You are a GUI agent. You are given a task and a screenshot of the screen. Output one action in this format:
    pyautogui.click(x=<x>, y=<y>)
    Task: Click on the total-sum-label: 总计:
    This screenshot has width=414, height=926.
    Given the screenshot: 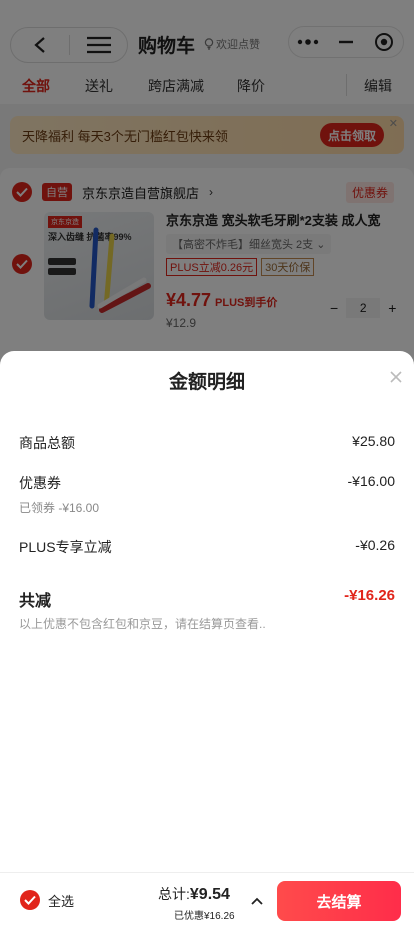 What is the action you would take?
    pyautogui.click(x=174, y=894)
    